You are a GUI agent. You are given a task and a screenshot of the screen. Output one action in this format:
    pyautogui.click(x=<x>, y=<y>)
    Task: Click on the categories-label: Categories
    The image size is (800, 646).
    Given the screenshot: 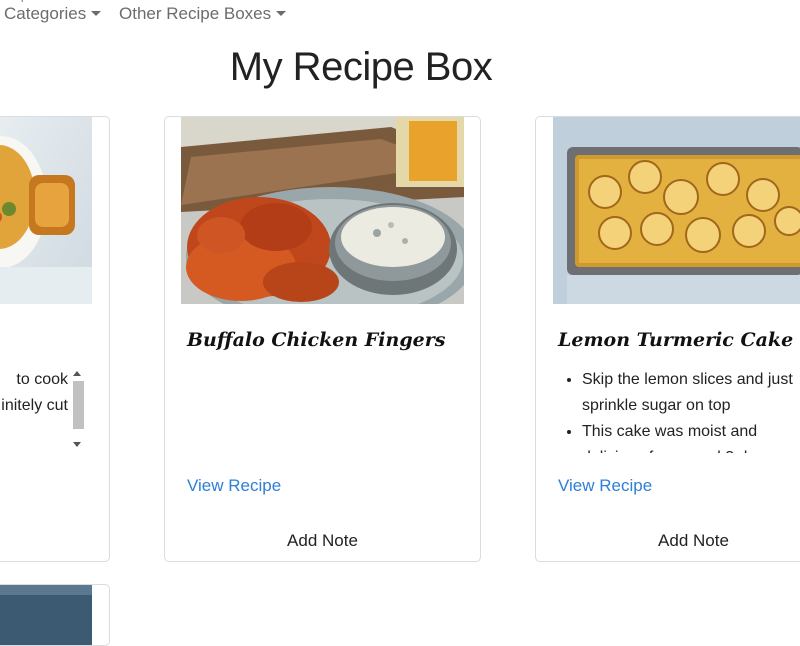 What is the action you would take?
    pyautogui.click(x=45, y=13)
    